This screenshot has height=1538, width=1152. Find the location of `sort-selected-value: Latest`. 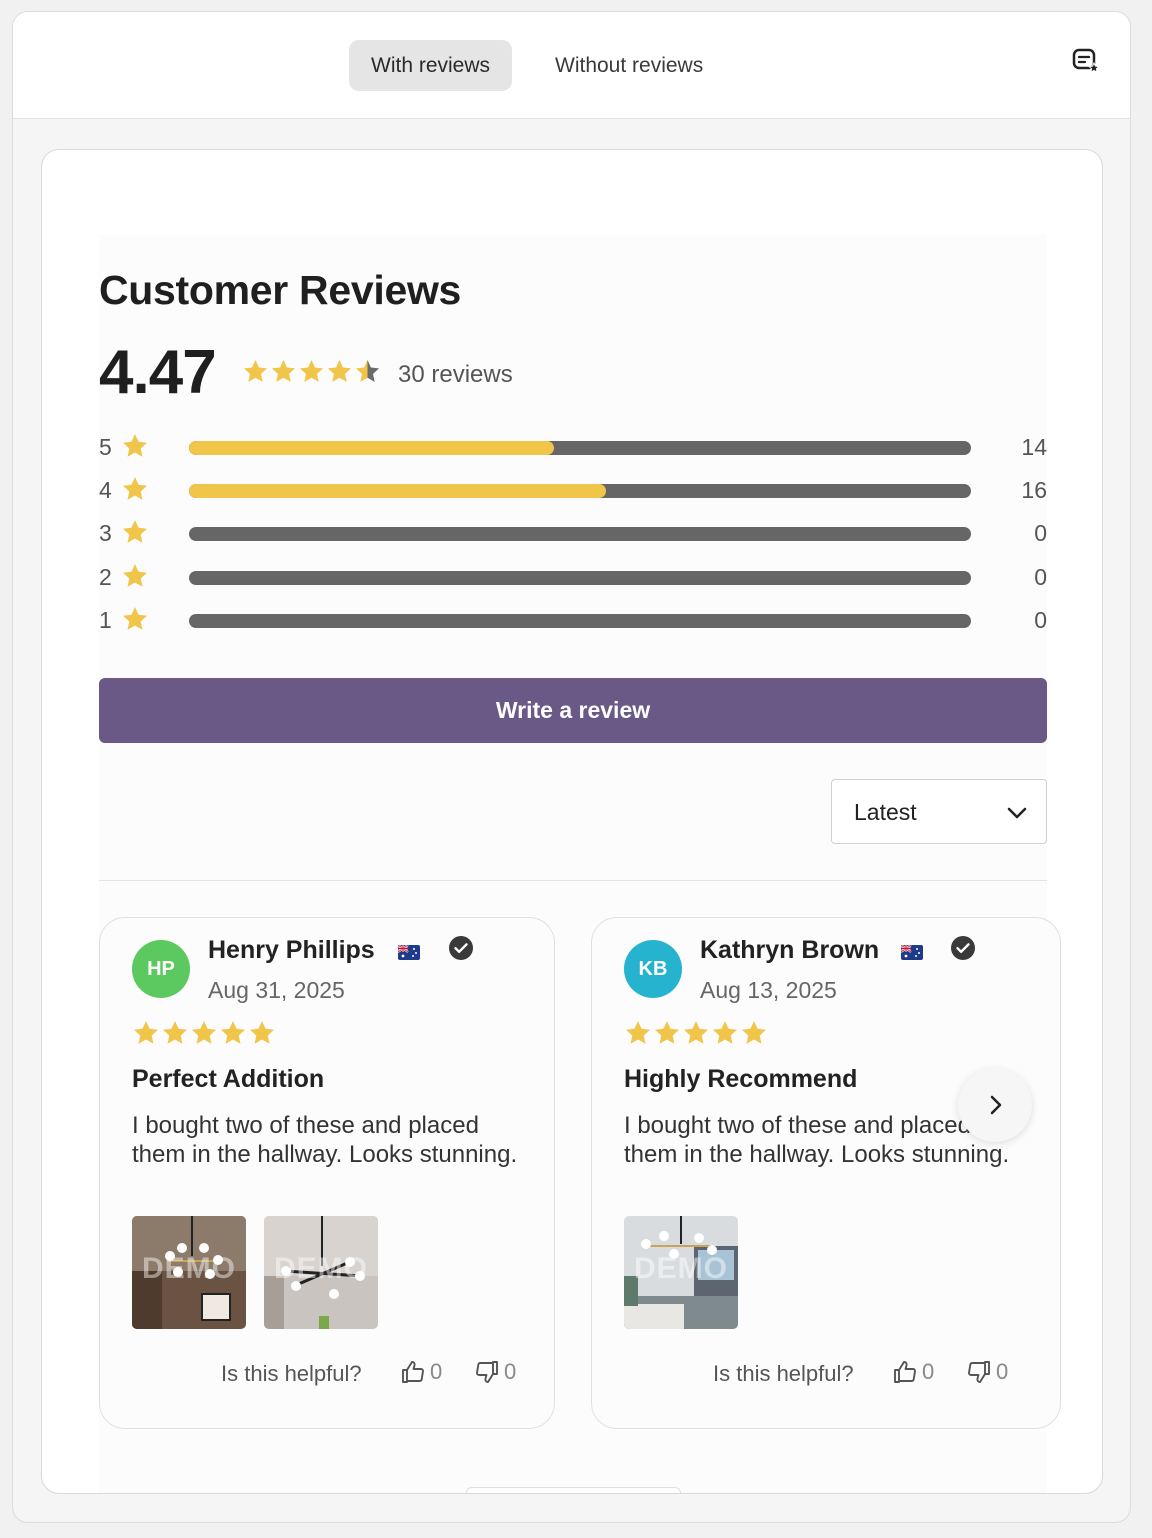

sort-selected-value: Latest is located at coordinates (885, 812).